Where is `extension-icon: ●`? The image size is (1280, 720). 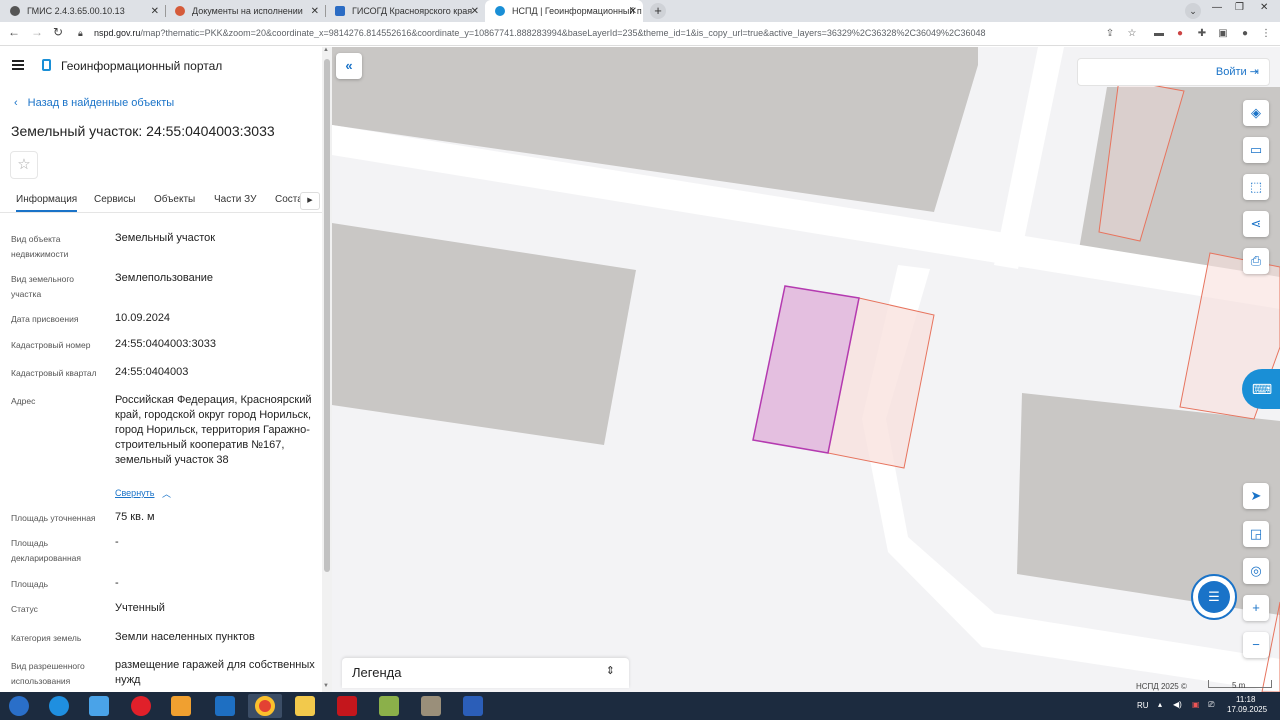
extension-icon: ● is located at coordinates (1180, 34).